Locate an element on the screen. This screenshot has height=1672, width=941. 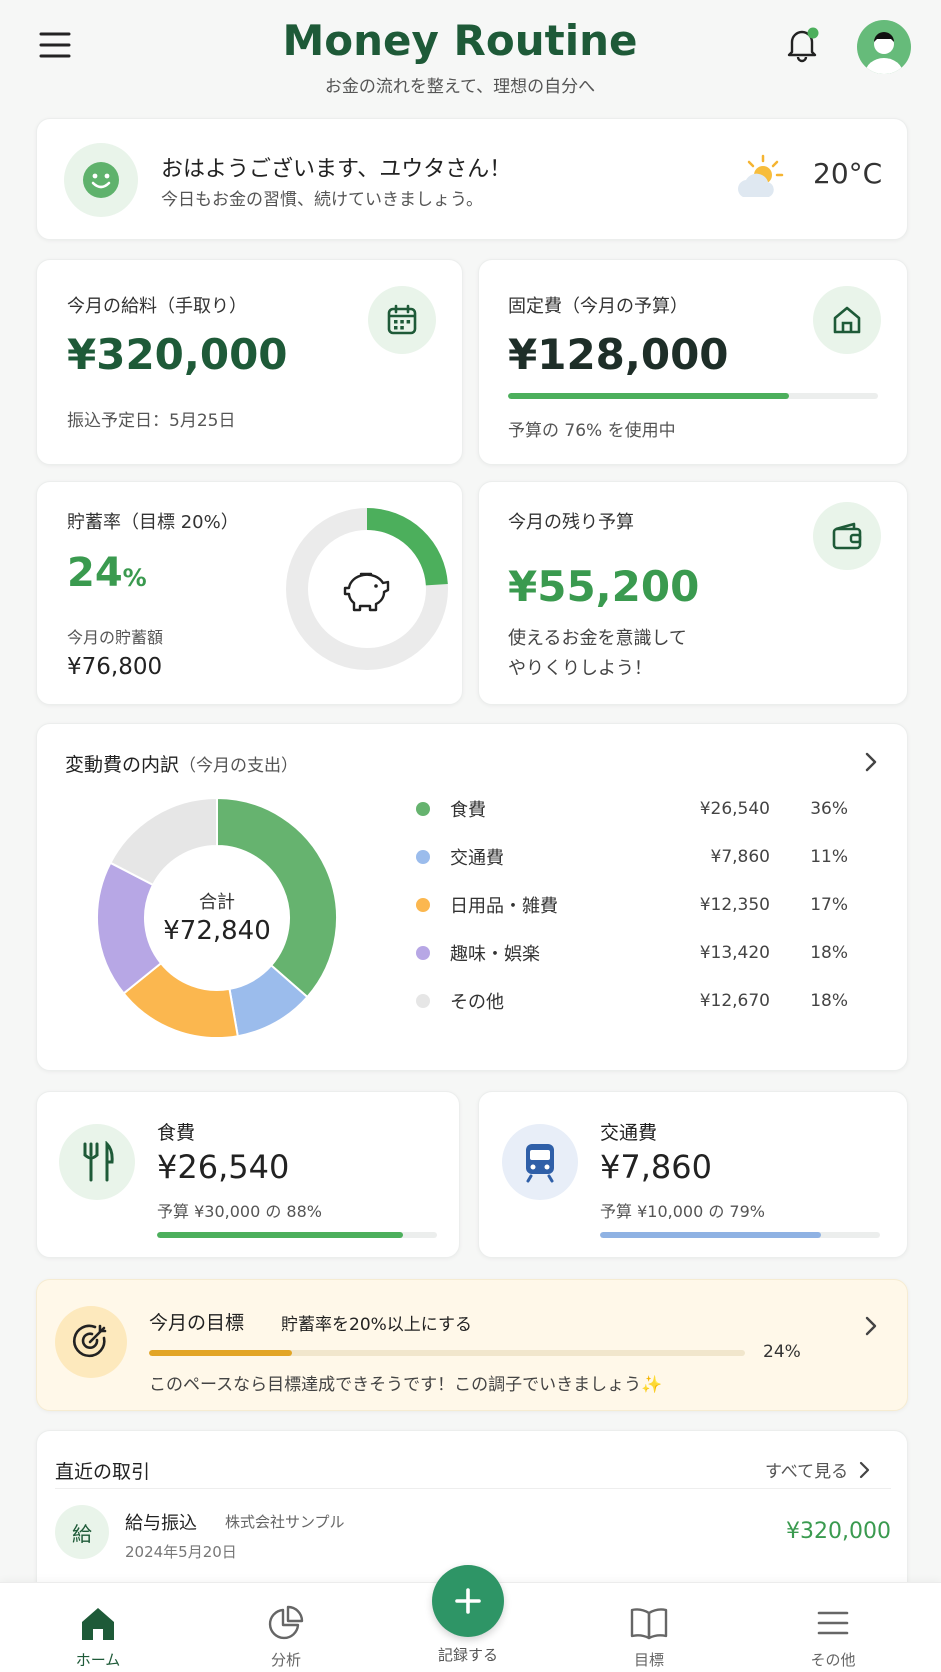
salary-amount: ¥320,000 is located at coordinates (177, 354).